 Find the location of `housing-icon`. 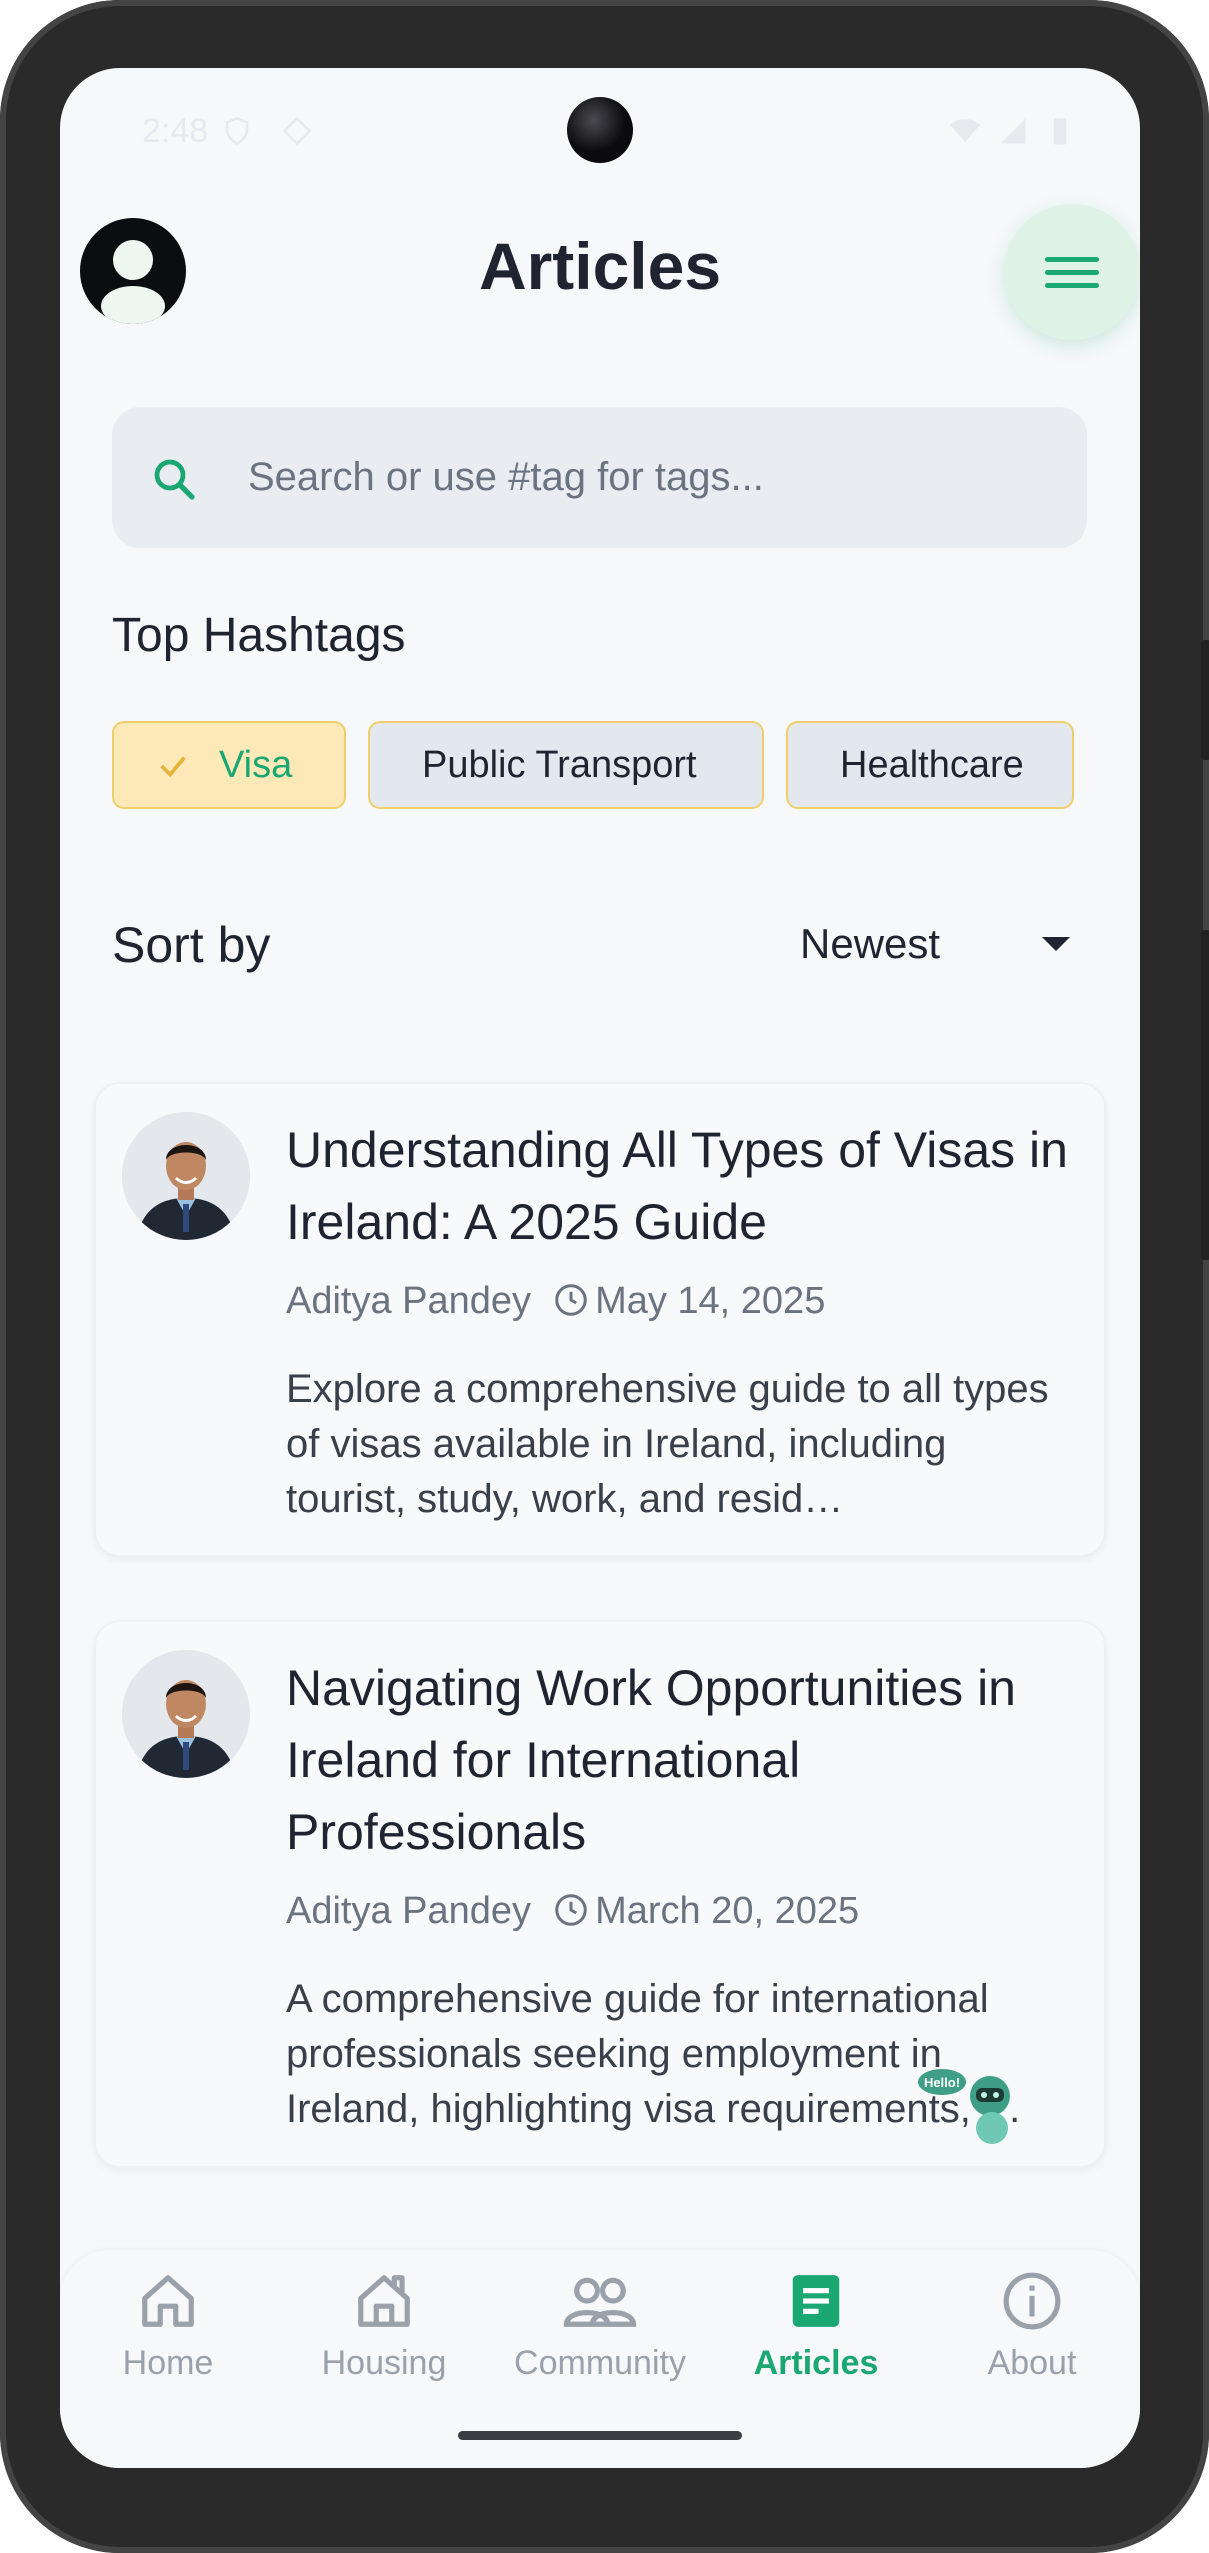

housing-icon is located at coordinates (384, 2301).